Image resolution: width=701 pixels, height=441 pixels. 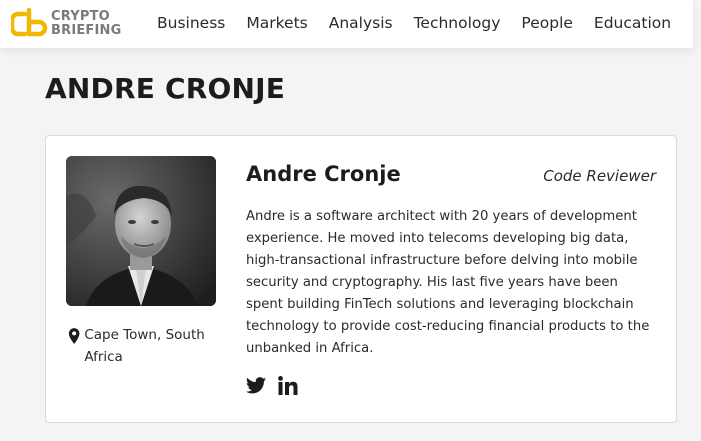 What do you see at coordinates (29, 22) in the screenshot?
I see `crypto-briefing-logo-icon` at bounding box center [29, 22].